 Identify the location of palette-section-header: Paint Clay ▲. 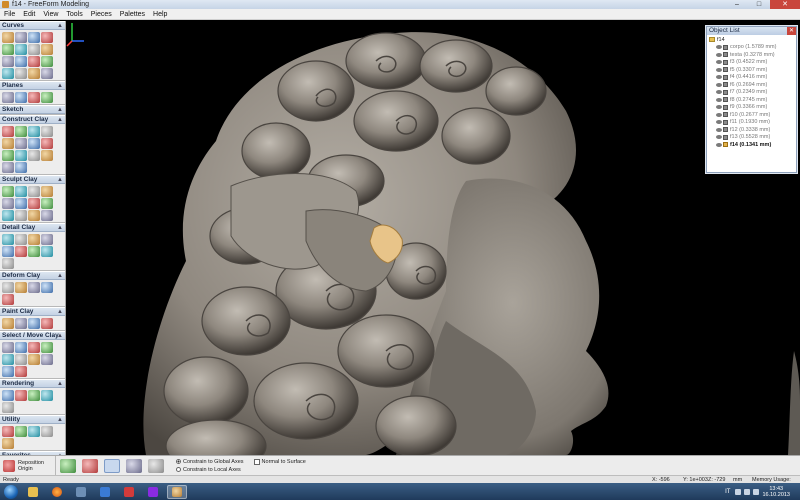
(32, 311).